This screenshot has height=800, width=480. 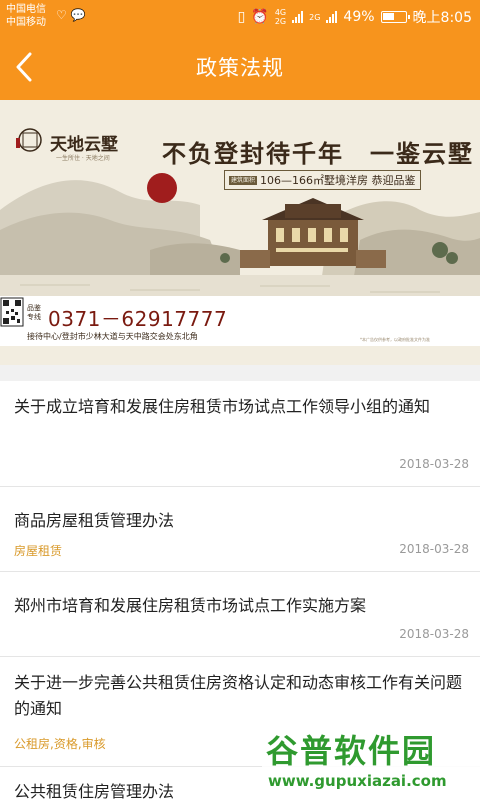 I want to click on banner-slogan: 不负登封待千年 一鉴云墅, so click(x=318, y=153).